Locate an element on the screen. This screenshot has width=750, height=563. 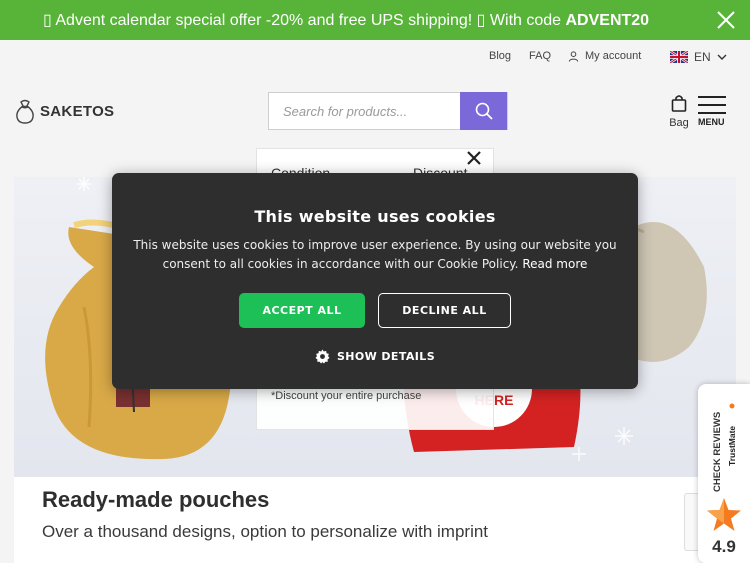
search-icon is located at coordinates (484, 111).